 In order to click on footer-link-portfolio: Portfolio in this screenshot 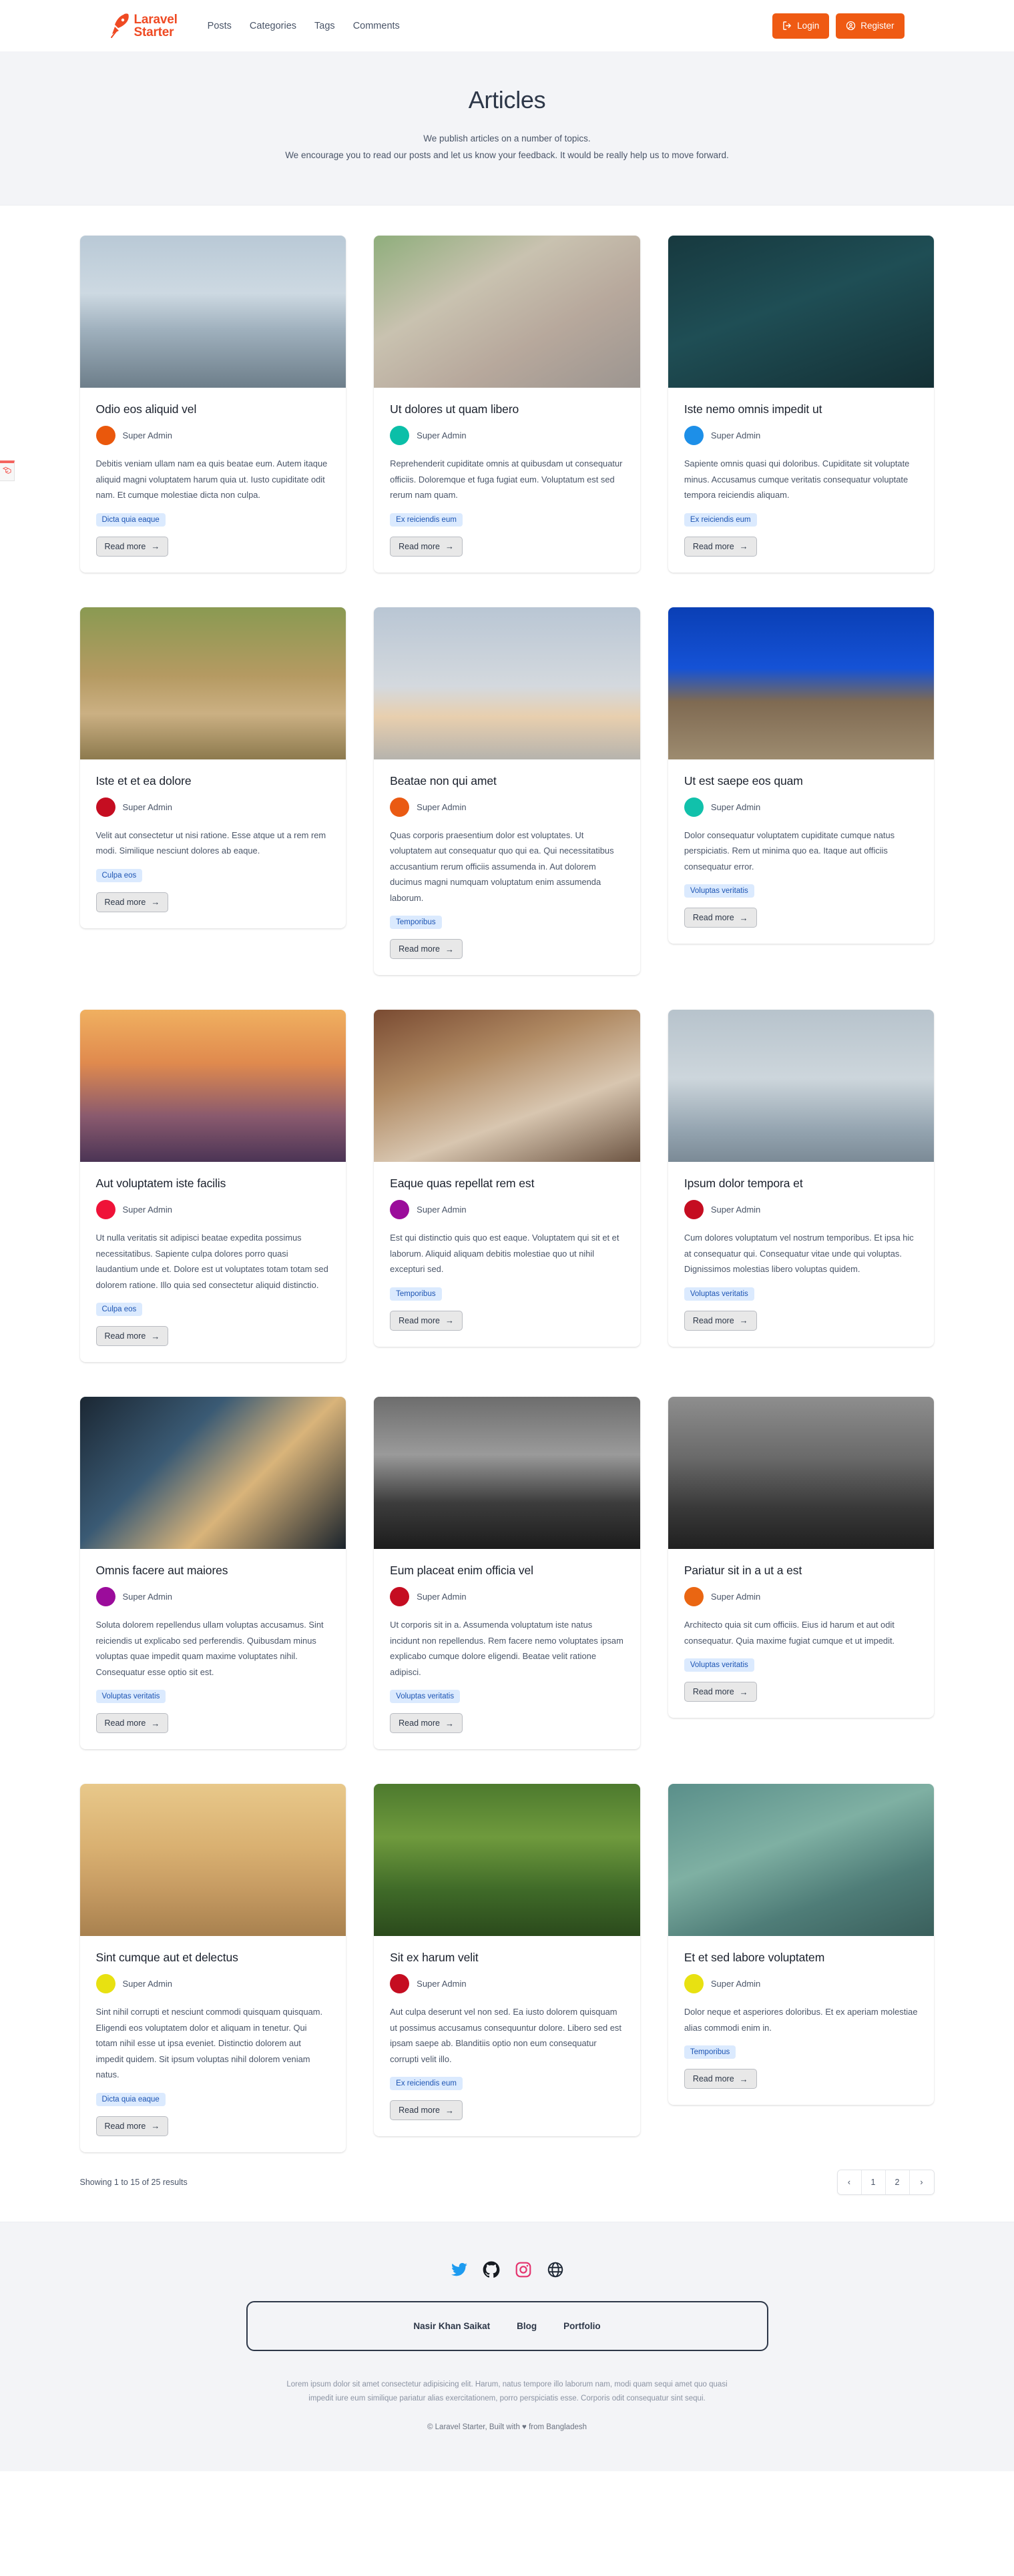, I will do `click(582, 2326)`.